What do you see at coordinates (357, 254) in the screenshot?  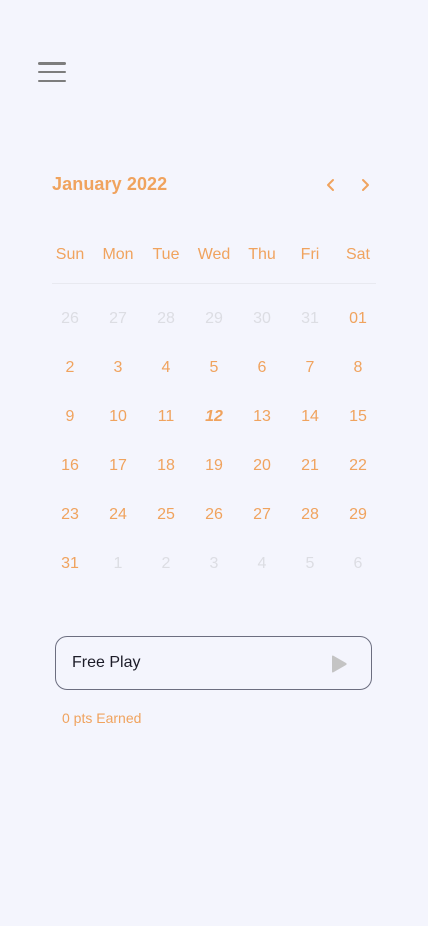 I see `weekday-label: Sat` at bounding box center [357, 254].